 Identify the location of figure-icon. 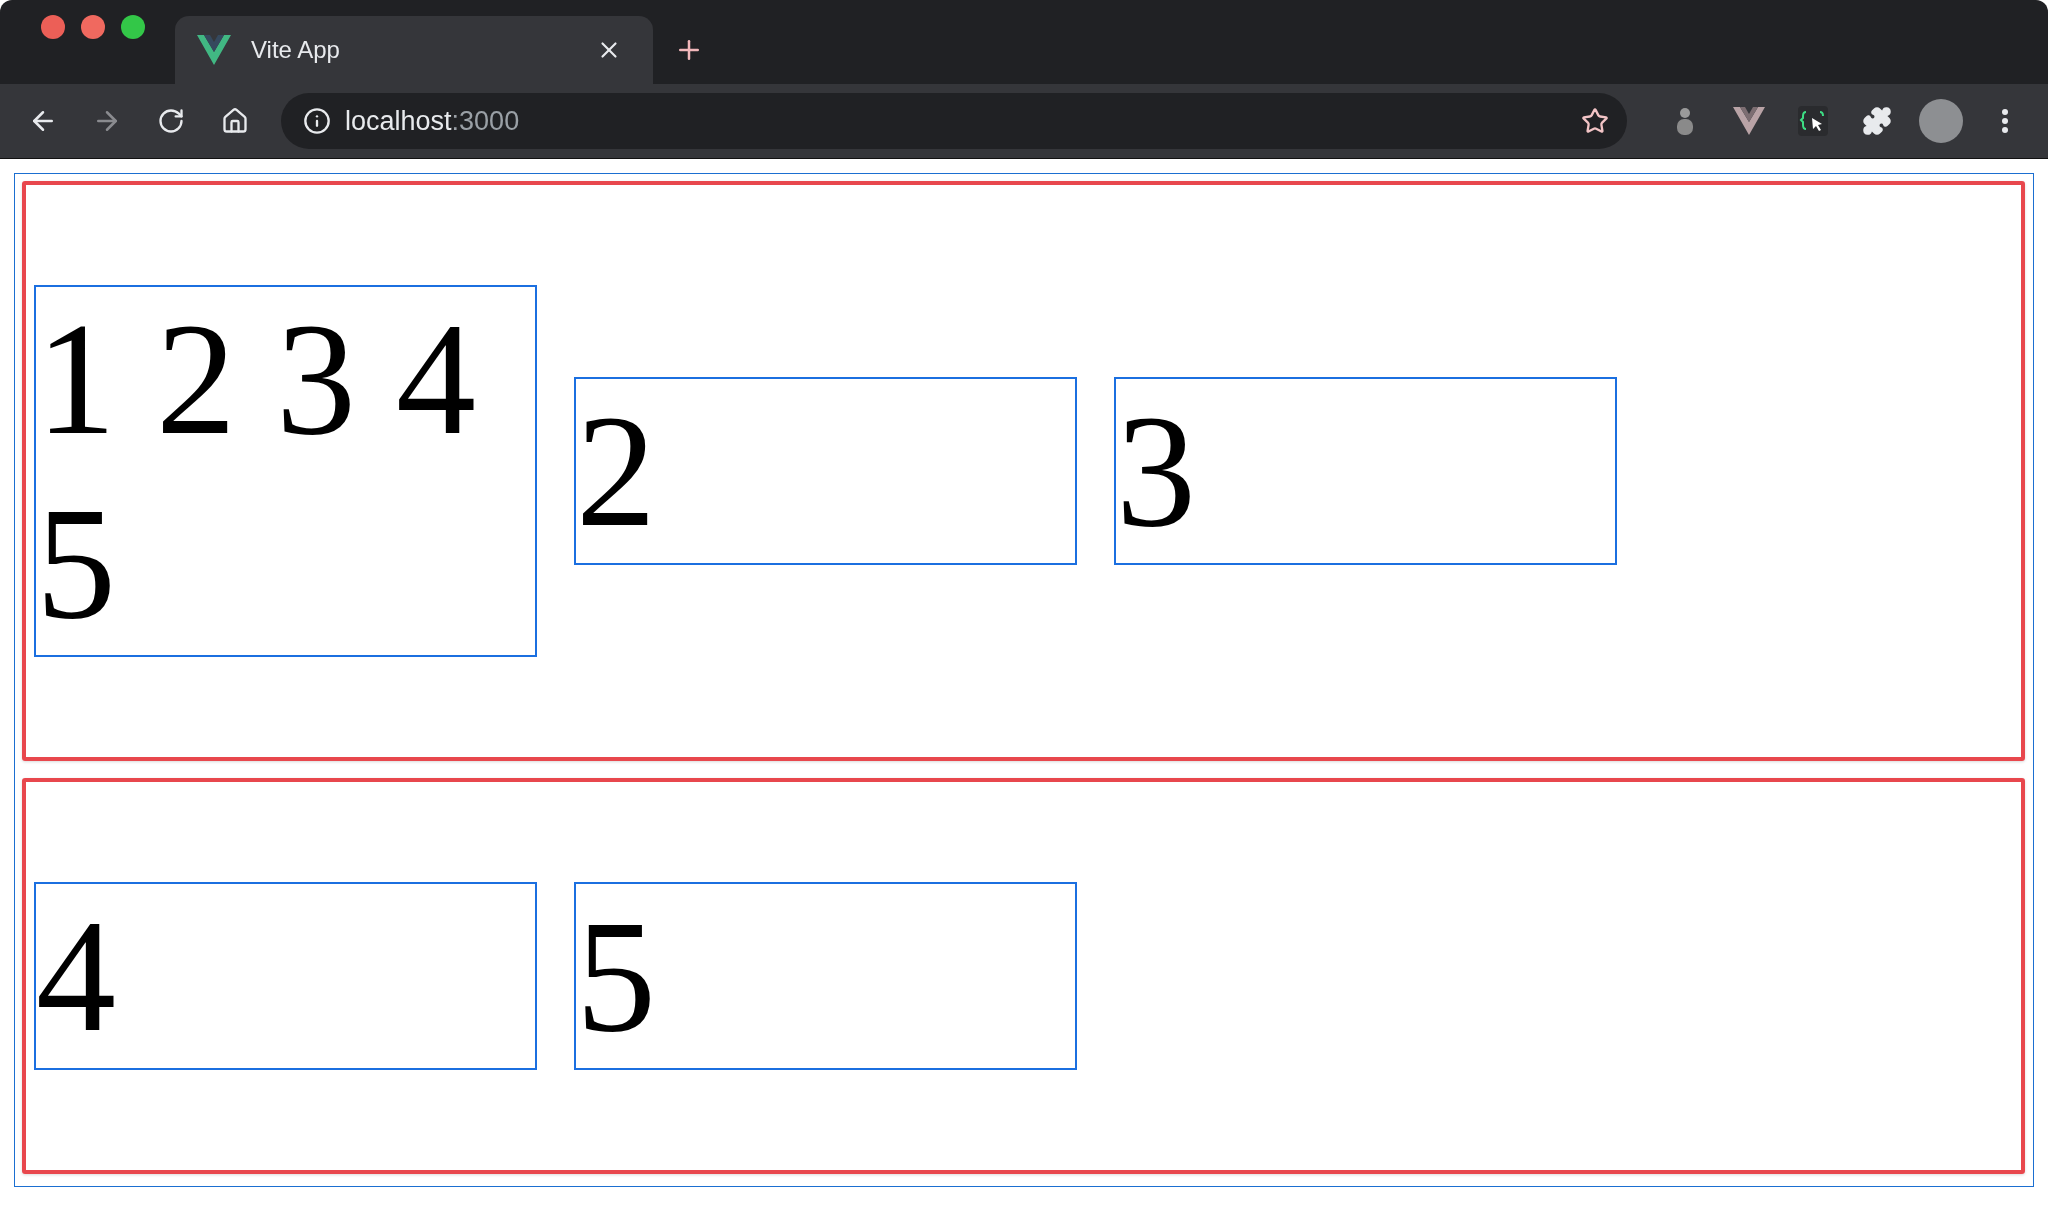
(1685, 121).